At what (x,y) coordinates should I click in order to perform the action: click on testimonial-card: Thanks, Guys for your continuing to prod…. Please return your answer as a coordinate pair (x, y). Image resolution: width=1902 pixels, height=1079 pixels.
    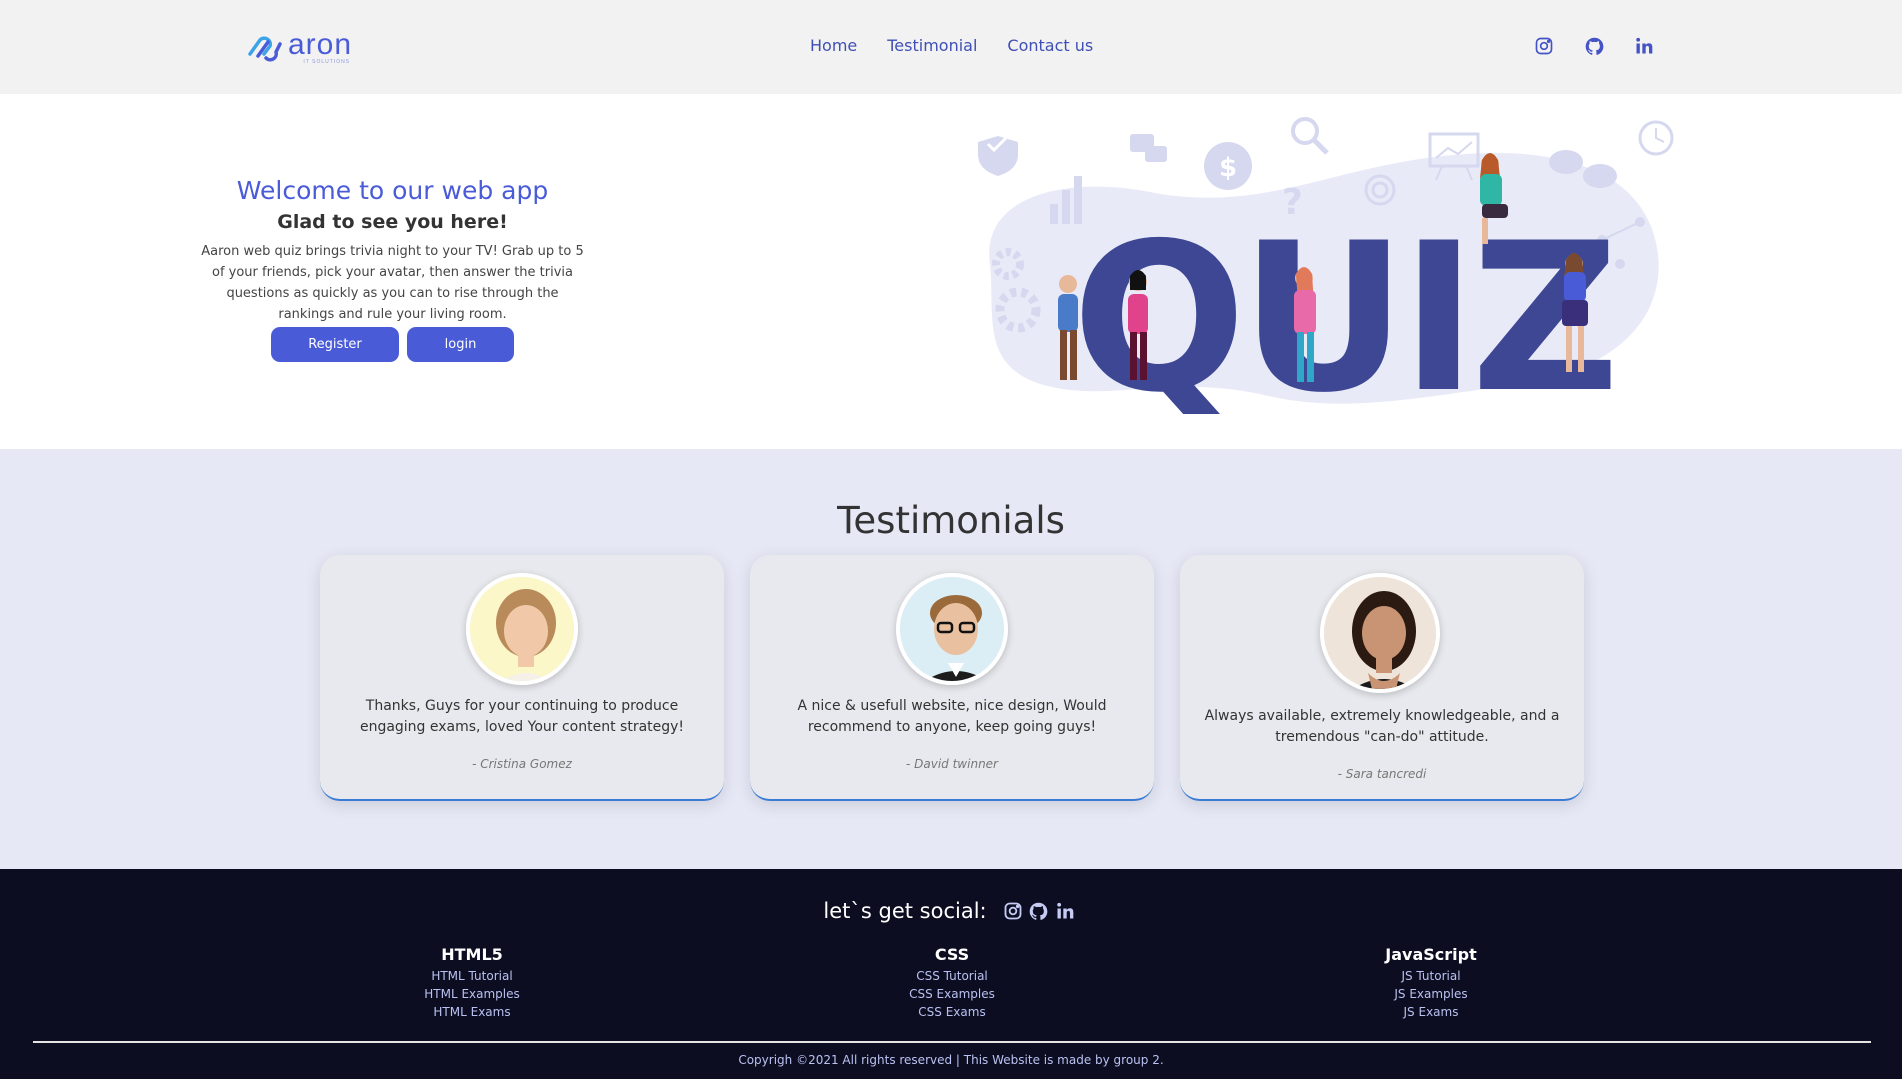
    Looking at the image, I should click on (522, 678).